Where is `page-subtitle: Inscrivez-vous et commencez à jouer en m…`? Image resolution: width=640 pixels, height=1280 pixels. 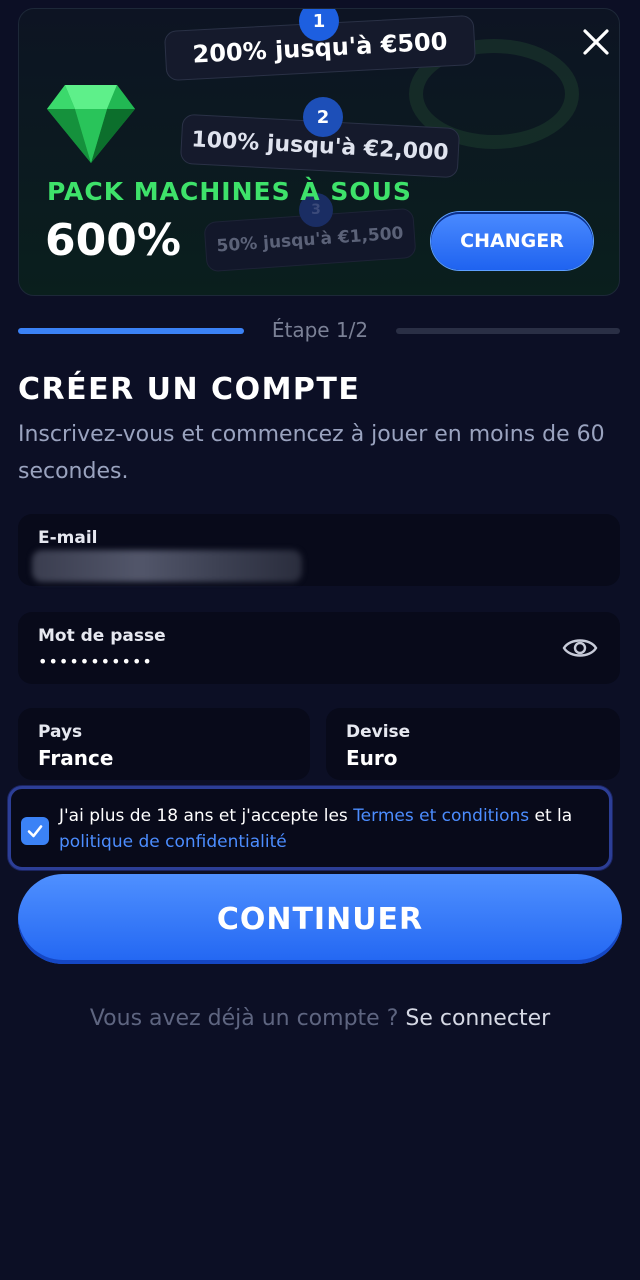 page-subtitle: Inscrivez-vous et commencez à jouer en m… is located at coordinates (311, 453).